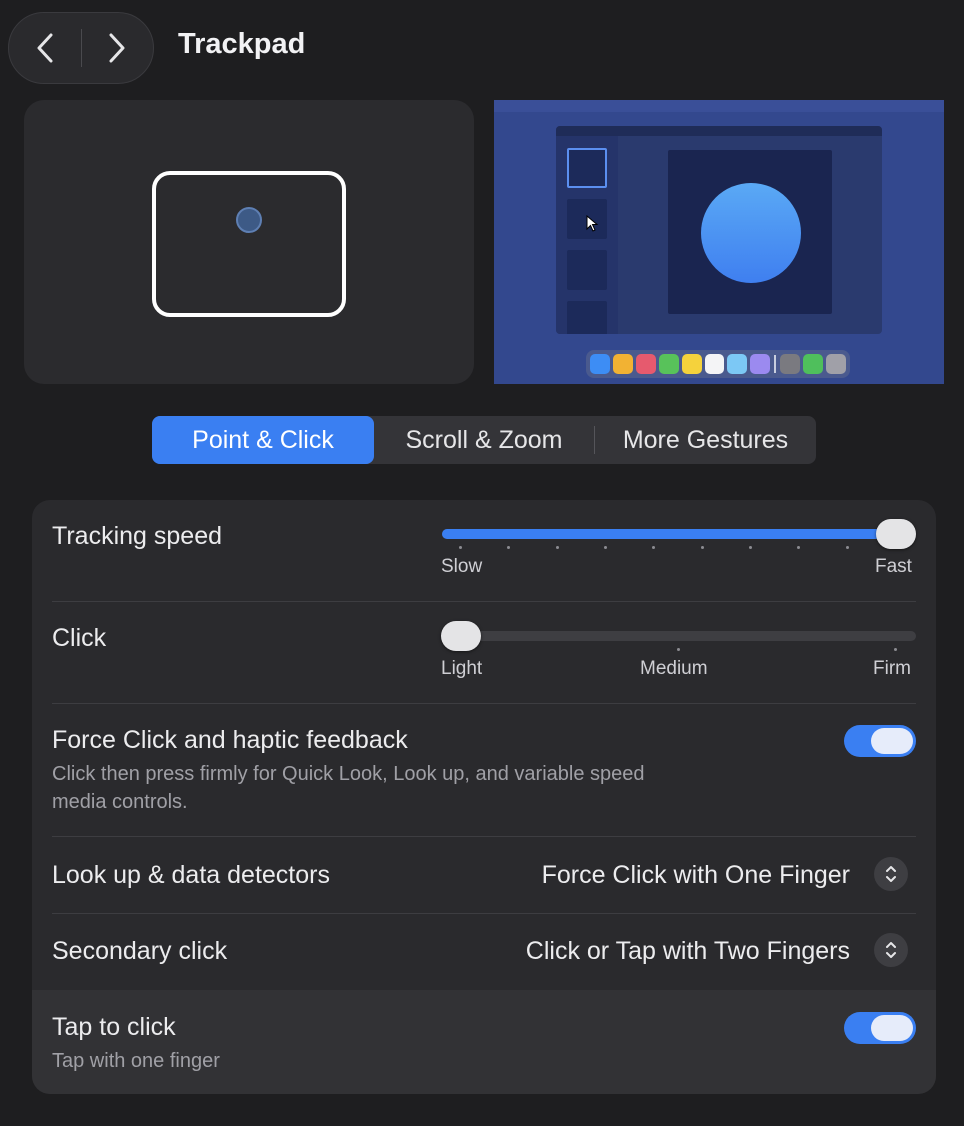  I want to click on window-illustration, so click(719, 230).